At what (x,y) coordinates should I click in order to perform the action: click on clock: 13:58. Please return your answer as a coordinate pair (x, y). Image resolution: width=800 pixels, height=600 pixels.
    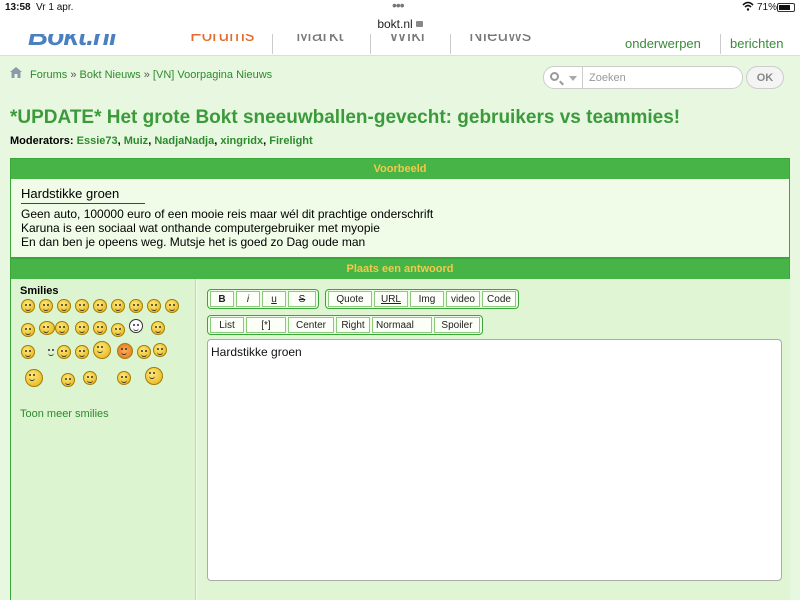
    Looking at the image, I should click on (18, 7).